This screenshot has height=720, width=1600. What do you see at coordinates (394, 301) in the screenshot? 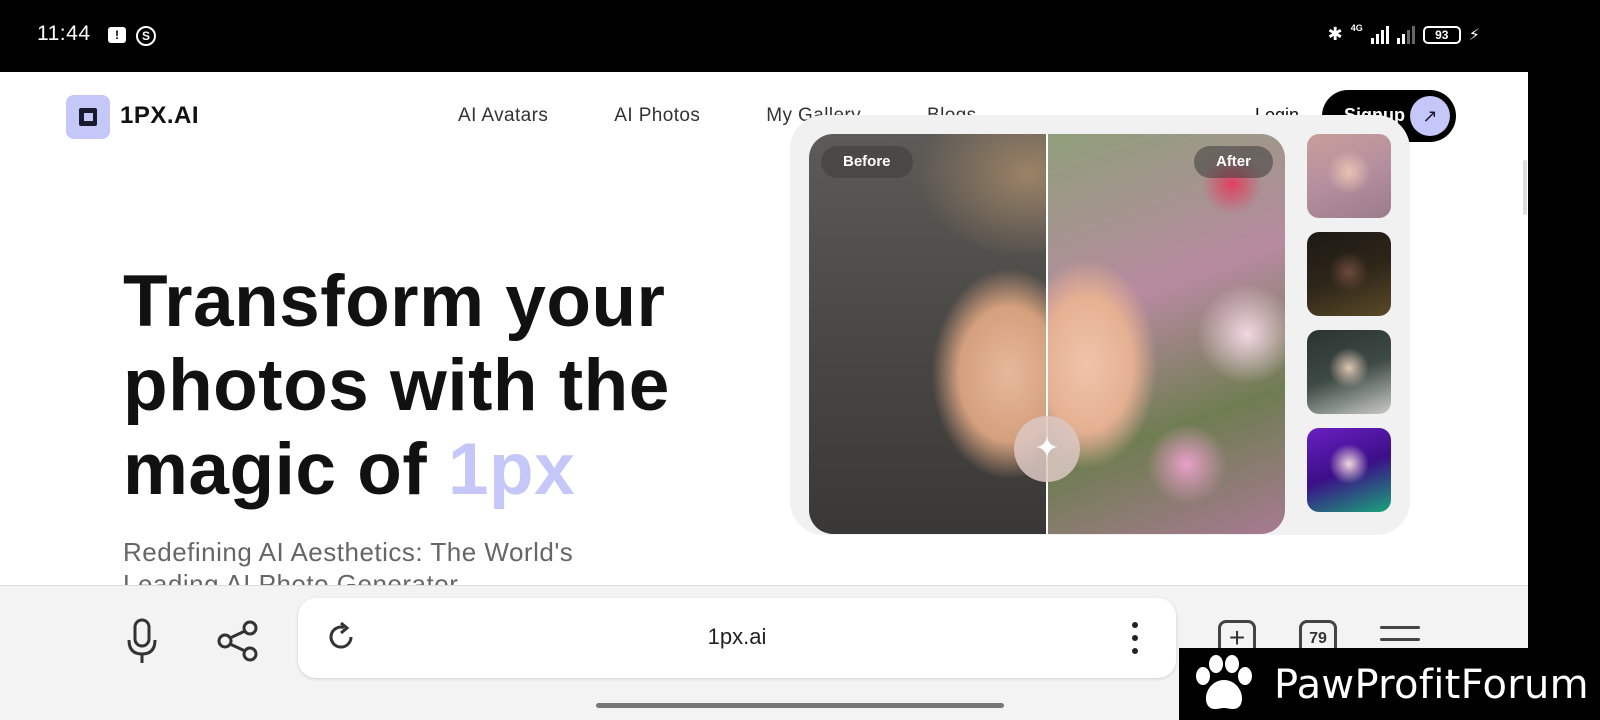
I see `hero-line-1: Transform your` at bounding box center [394, 301].